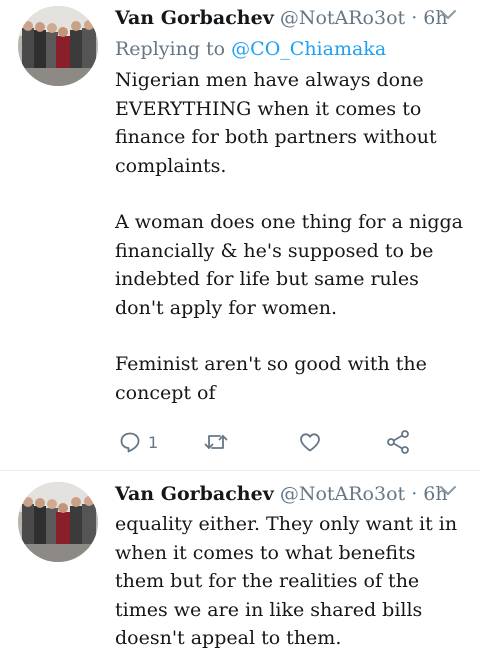  I want to click on like-icon, so click(310, 442).